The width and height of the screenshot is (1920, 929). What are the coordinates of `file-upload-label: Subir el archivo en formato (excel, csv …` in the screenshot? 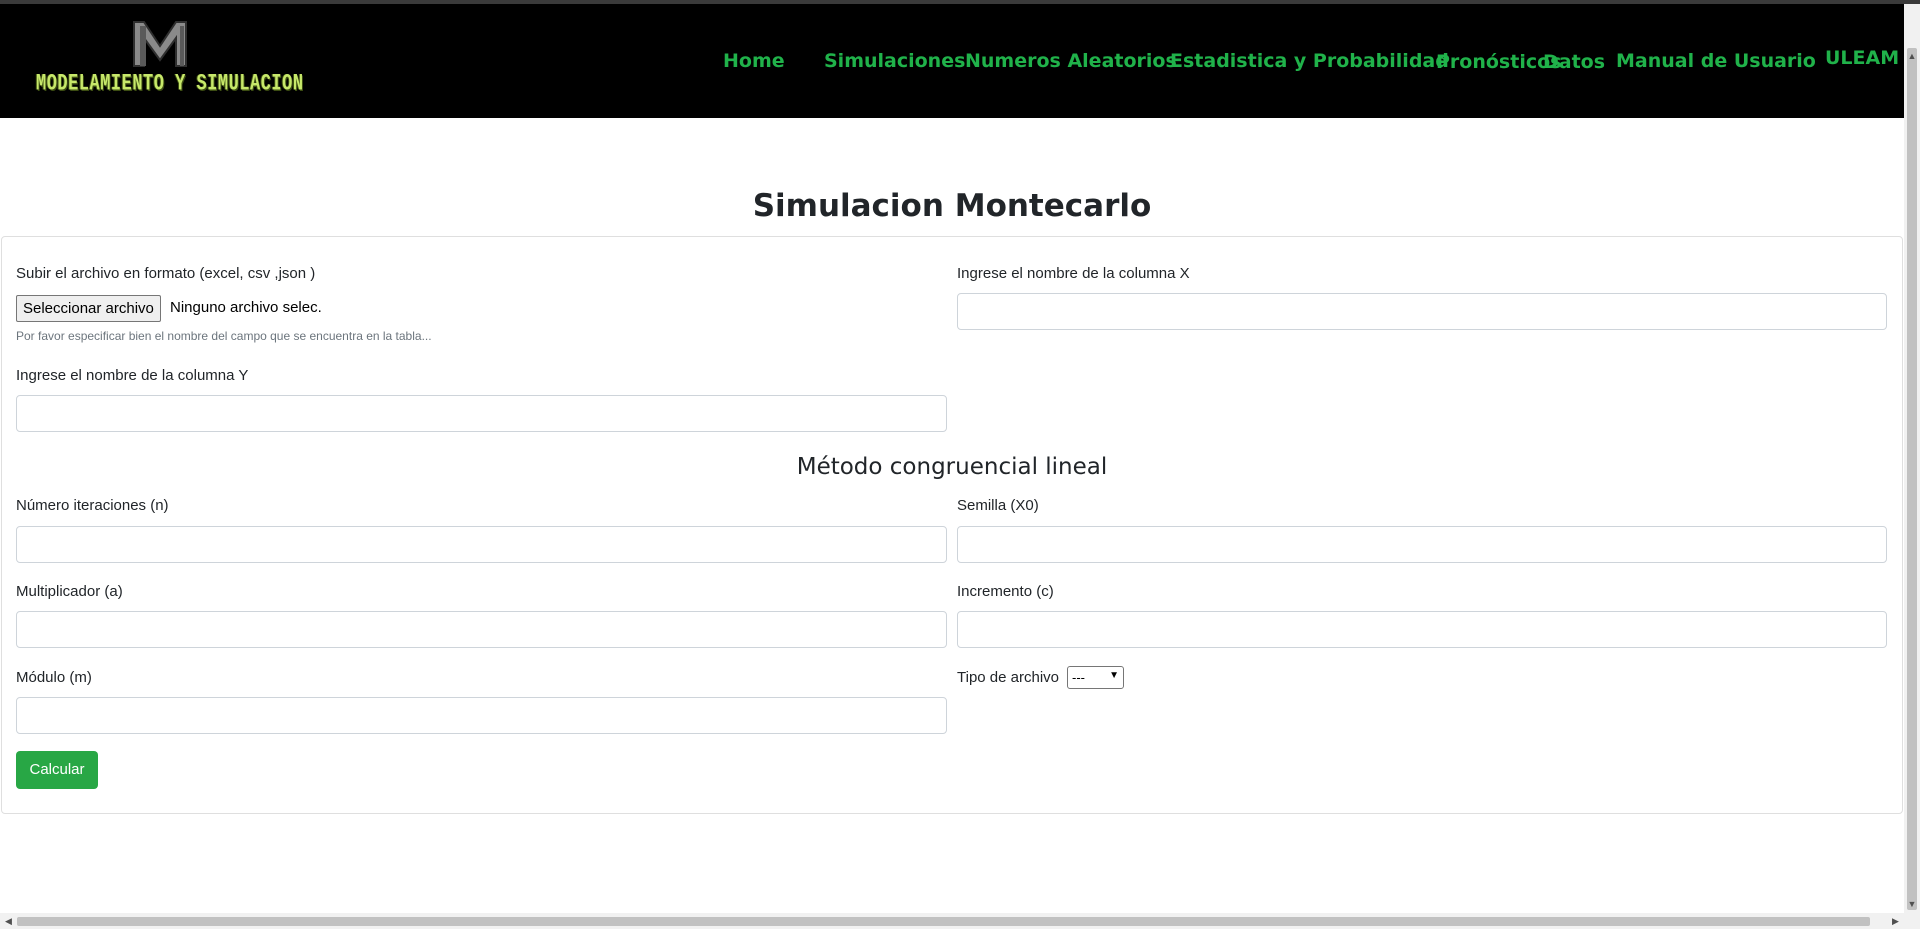 It's located at (166, 273).